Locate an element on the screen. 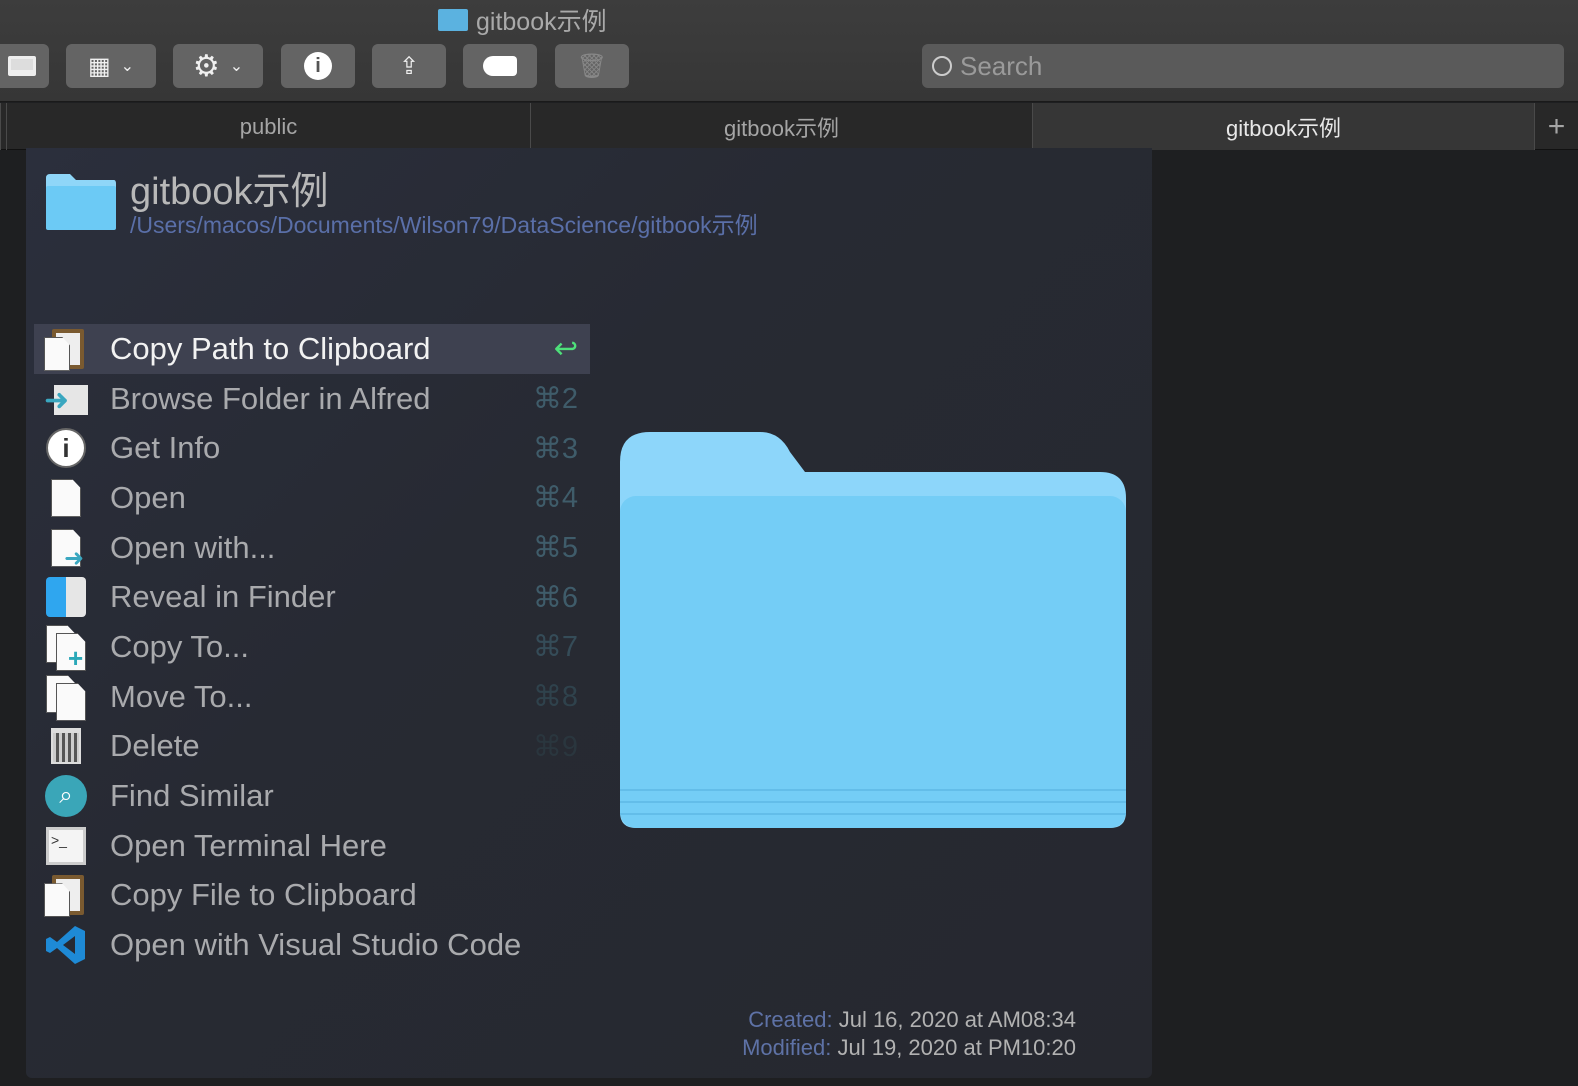 The width and height of the screenshot is (1578, 1086). delete-button: 🗑 is located at coordinates (592, 66).